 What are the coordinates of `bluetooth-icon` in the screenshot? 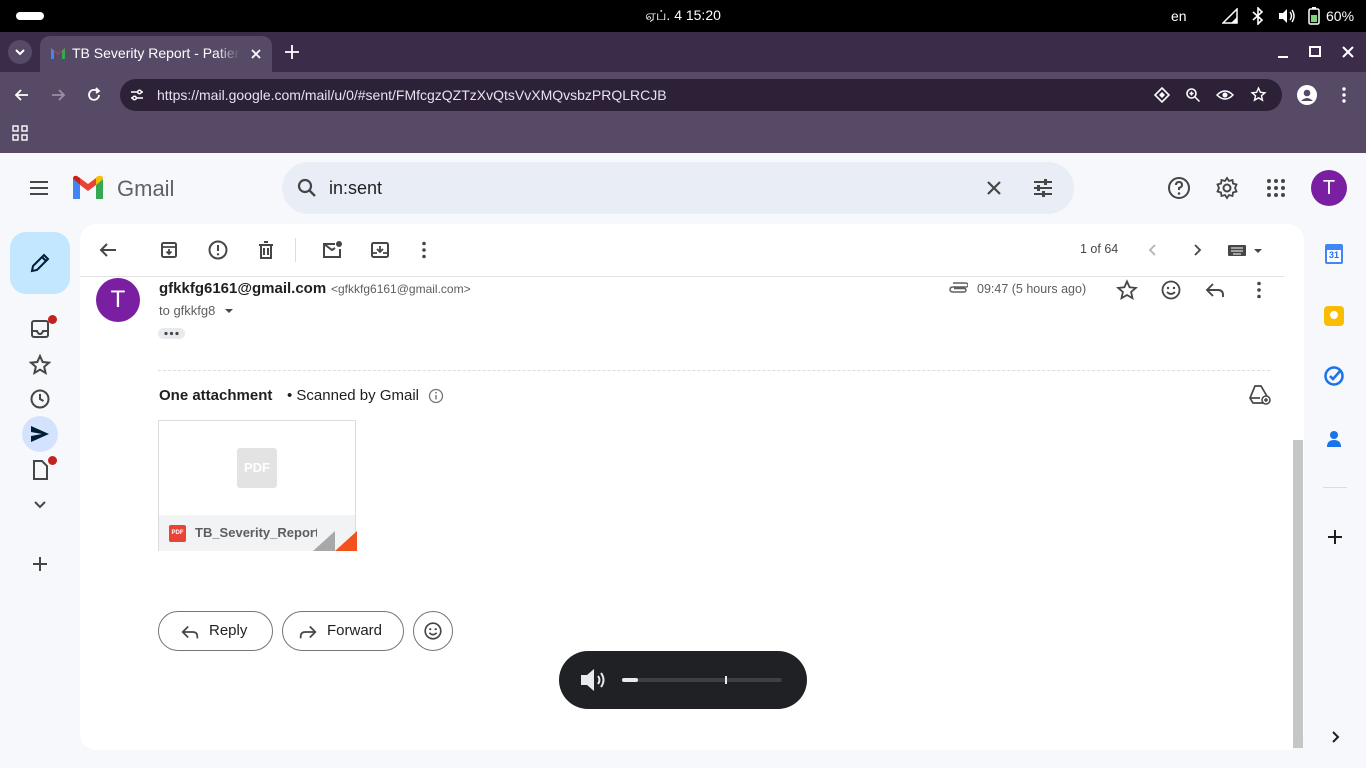 It's located at (1258, 16).